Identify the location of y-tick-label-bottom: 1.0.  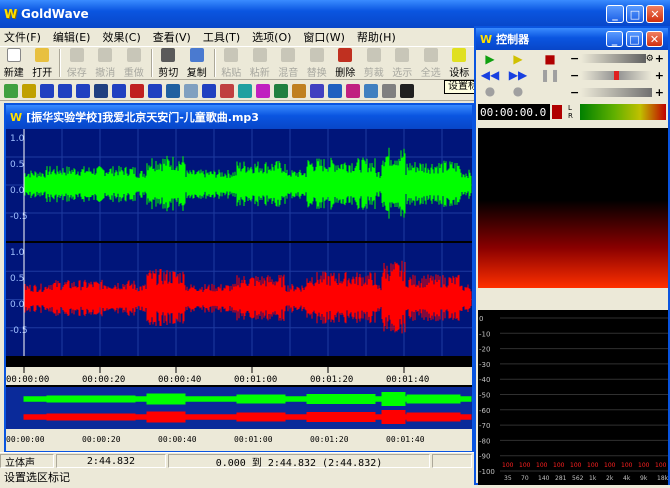
(17, 253).